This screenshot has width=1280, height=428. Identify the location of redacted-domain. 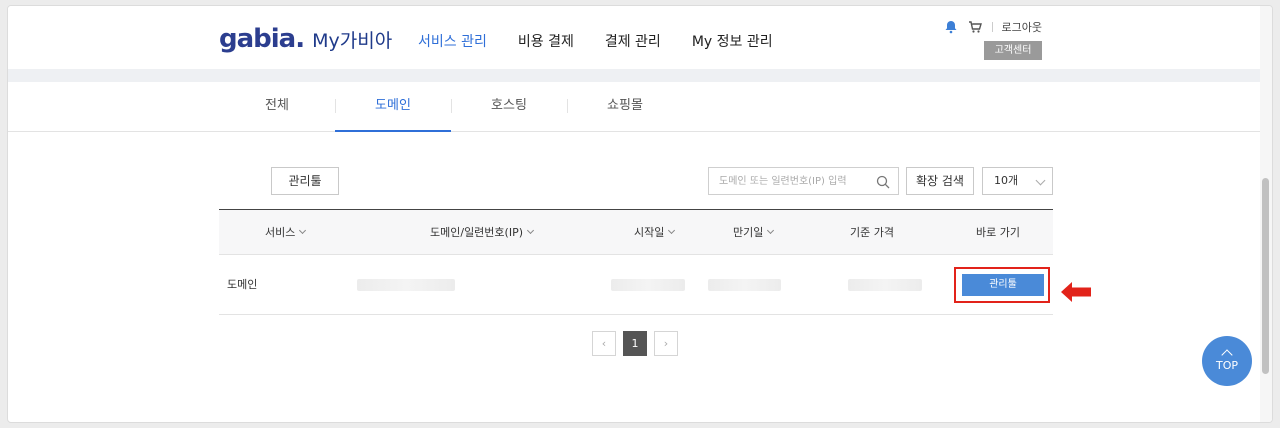
(406, 285).